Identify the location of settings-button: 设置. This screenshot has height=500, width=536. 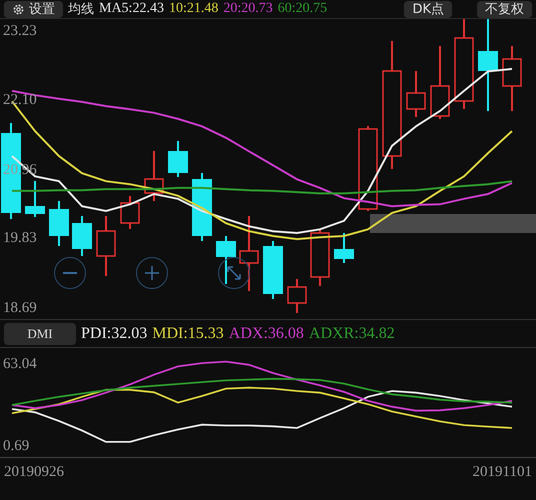
(33, 9).